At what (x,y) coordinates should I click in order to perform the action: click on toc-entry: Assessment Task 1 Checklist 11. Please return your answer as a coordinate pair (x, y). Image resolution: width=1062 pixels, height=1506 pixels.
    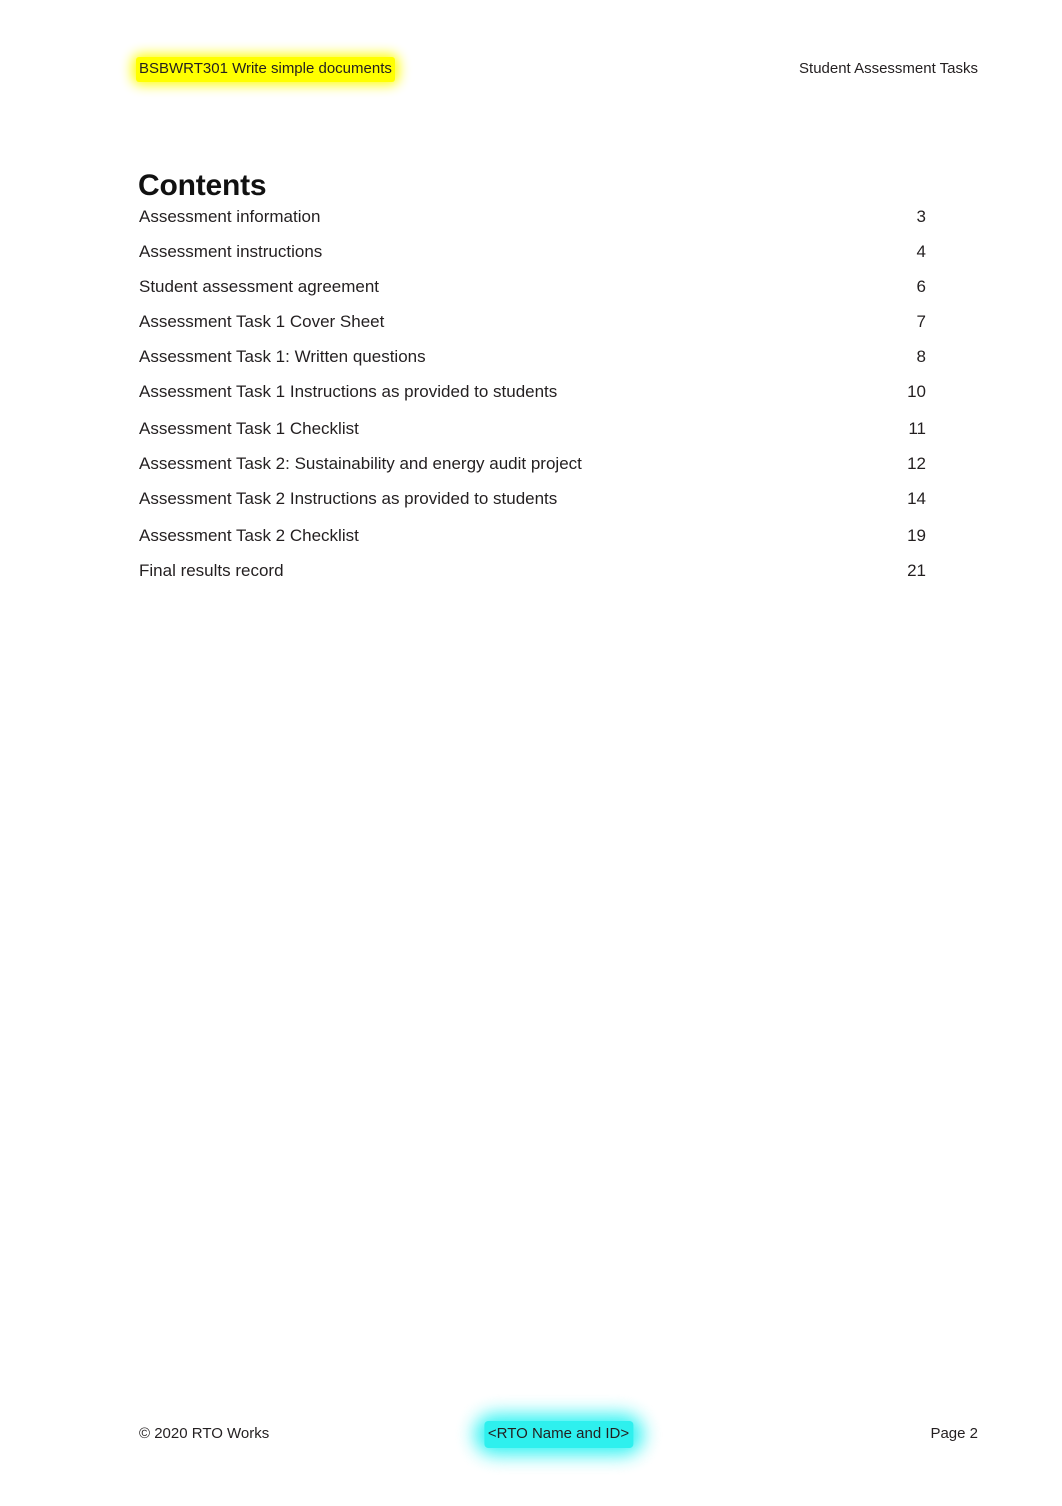
    Looking at the image, I should click on (532, 434).